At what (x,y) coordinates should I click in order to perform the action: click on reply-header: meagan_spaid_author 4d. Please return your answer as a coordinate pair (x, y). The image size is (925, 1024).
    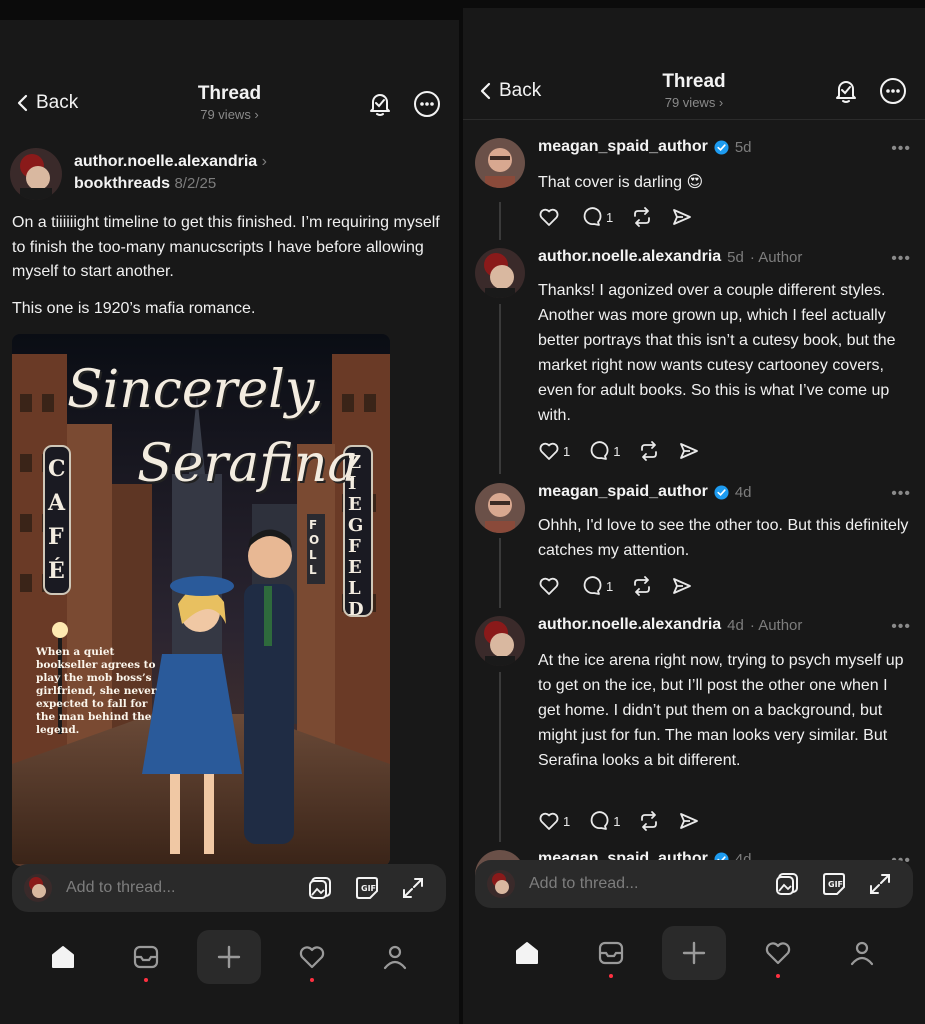
    Looking at the image, I should click on (645, 492).